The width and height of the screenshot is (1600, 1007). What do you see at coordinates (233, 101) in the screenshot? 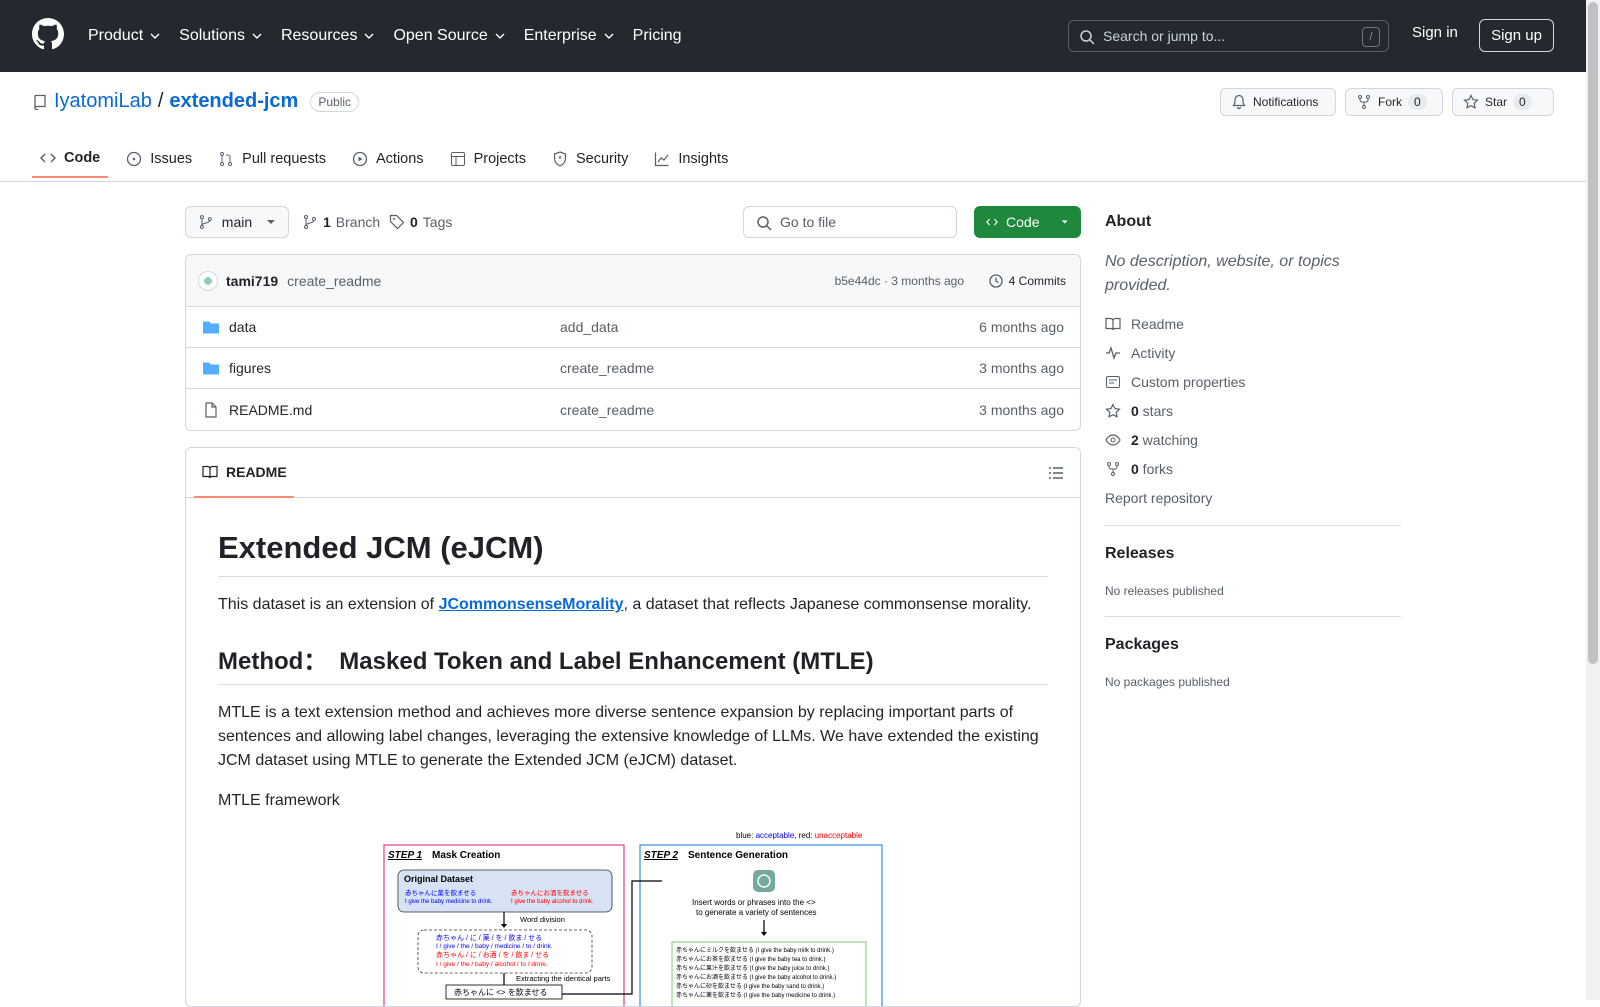
I see `repo-name-link: extended-jcm` at bounding box center [233, 101].